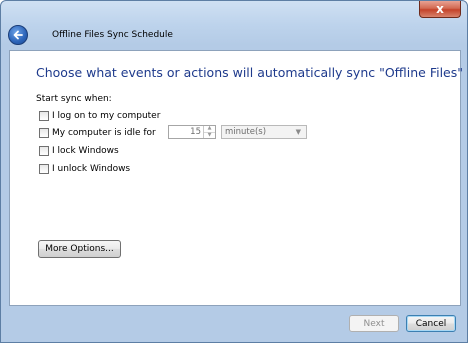 Image resolution: width=468 pixels, height=343 pixels. What do you see at coordinates (298, 132) in the screenshot?
I see `chevron-down-icon: ▼` at bounding box center [298, 132].